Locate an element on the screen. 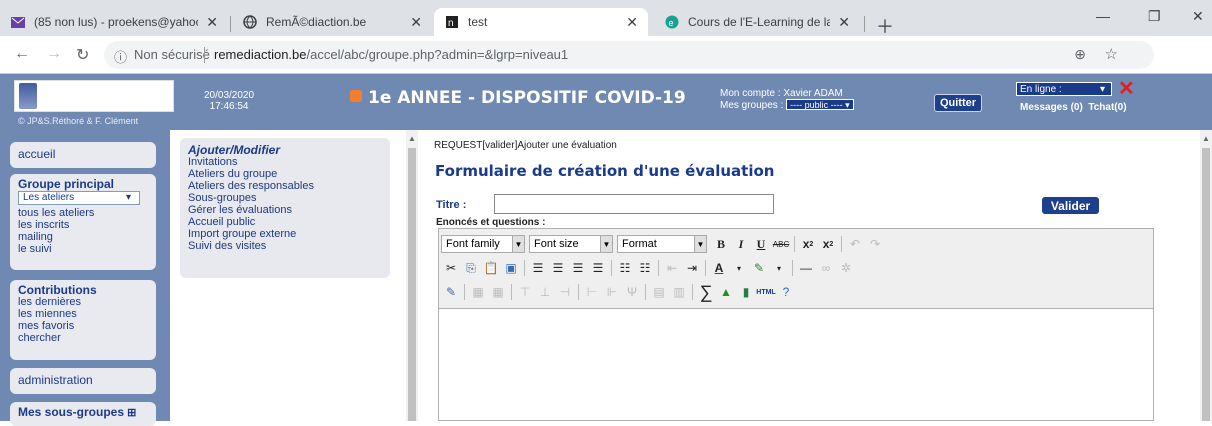 This screenshot has height=426, width=1212. bookmark-star-icon: ☆ is located at coordinates (1111, 54).